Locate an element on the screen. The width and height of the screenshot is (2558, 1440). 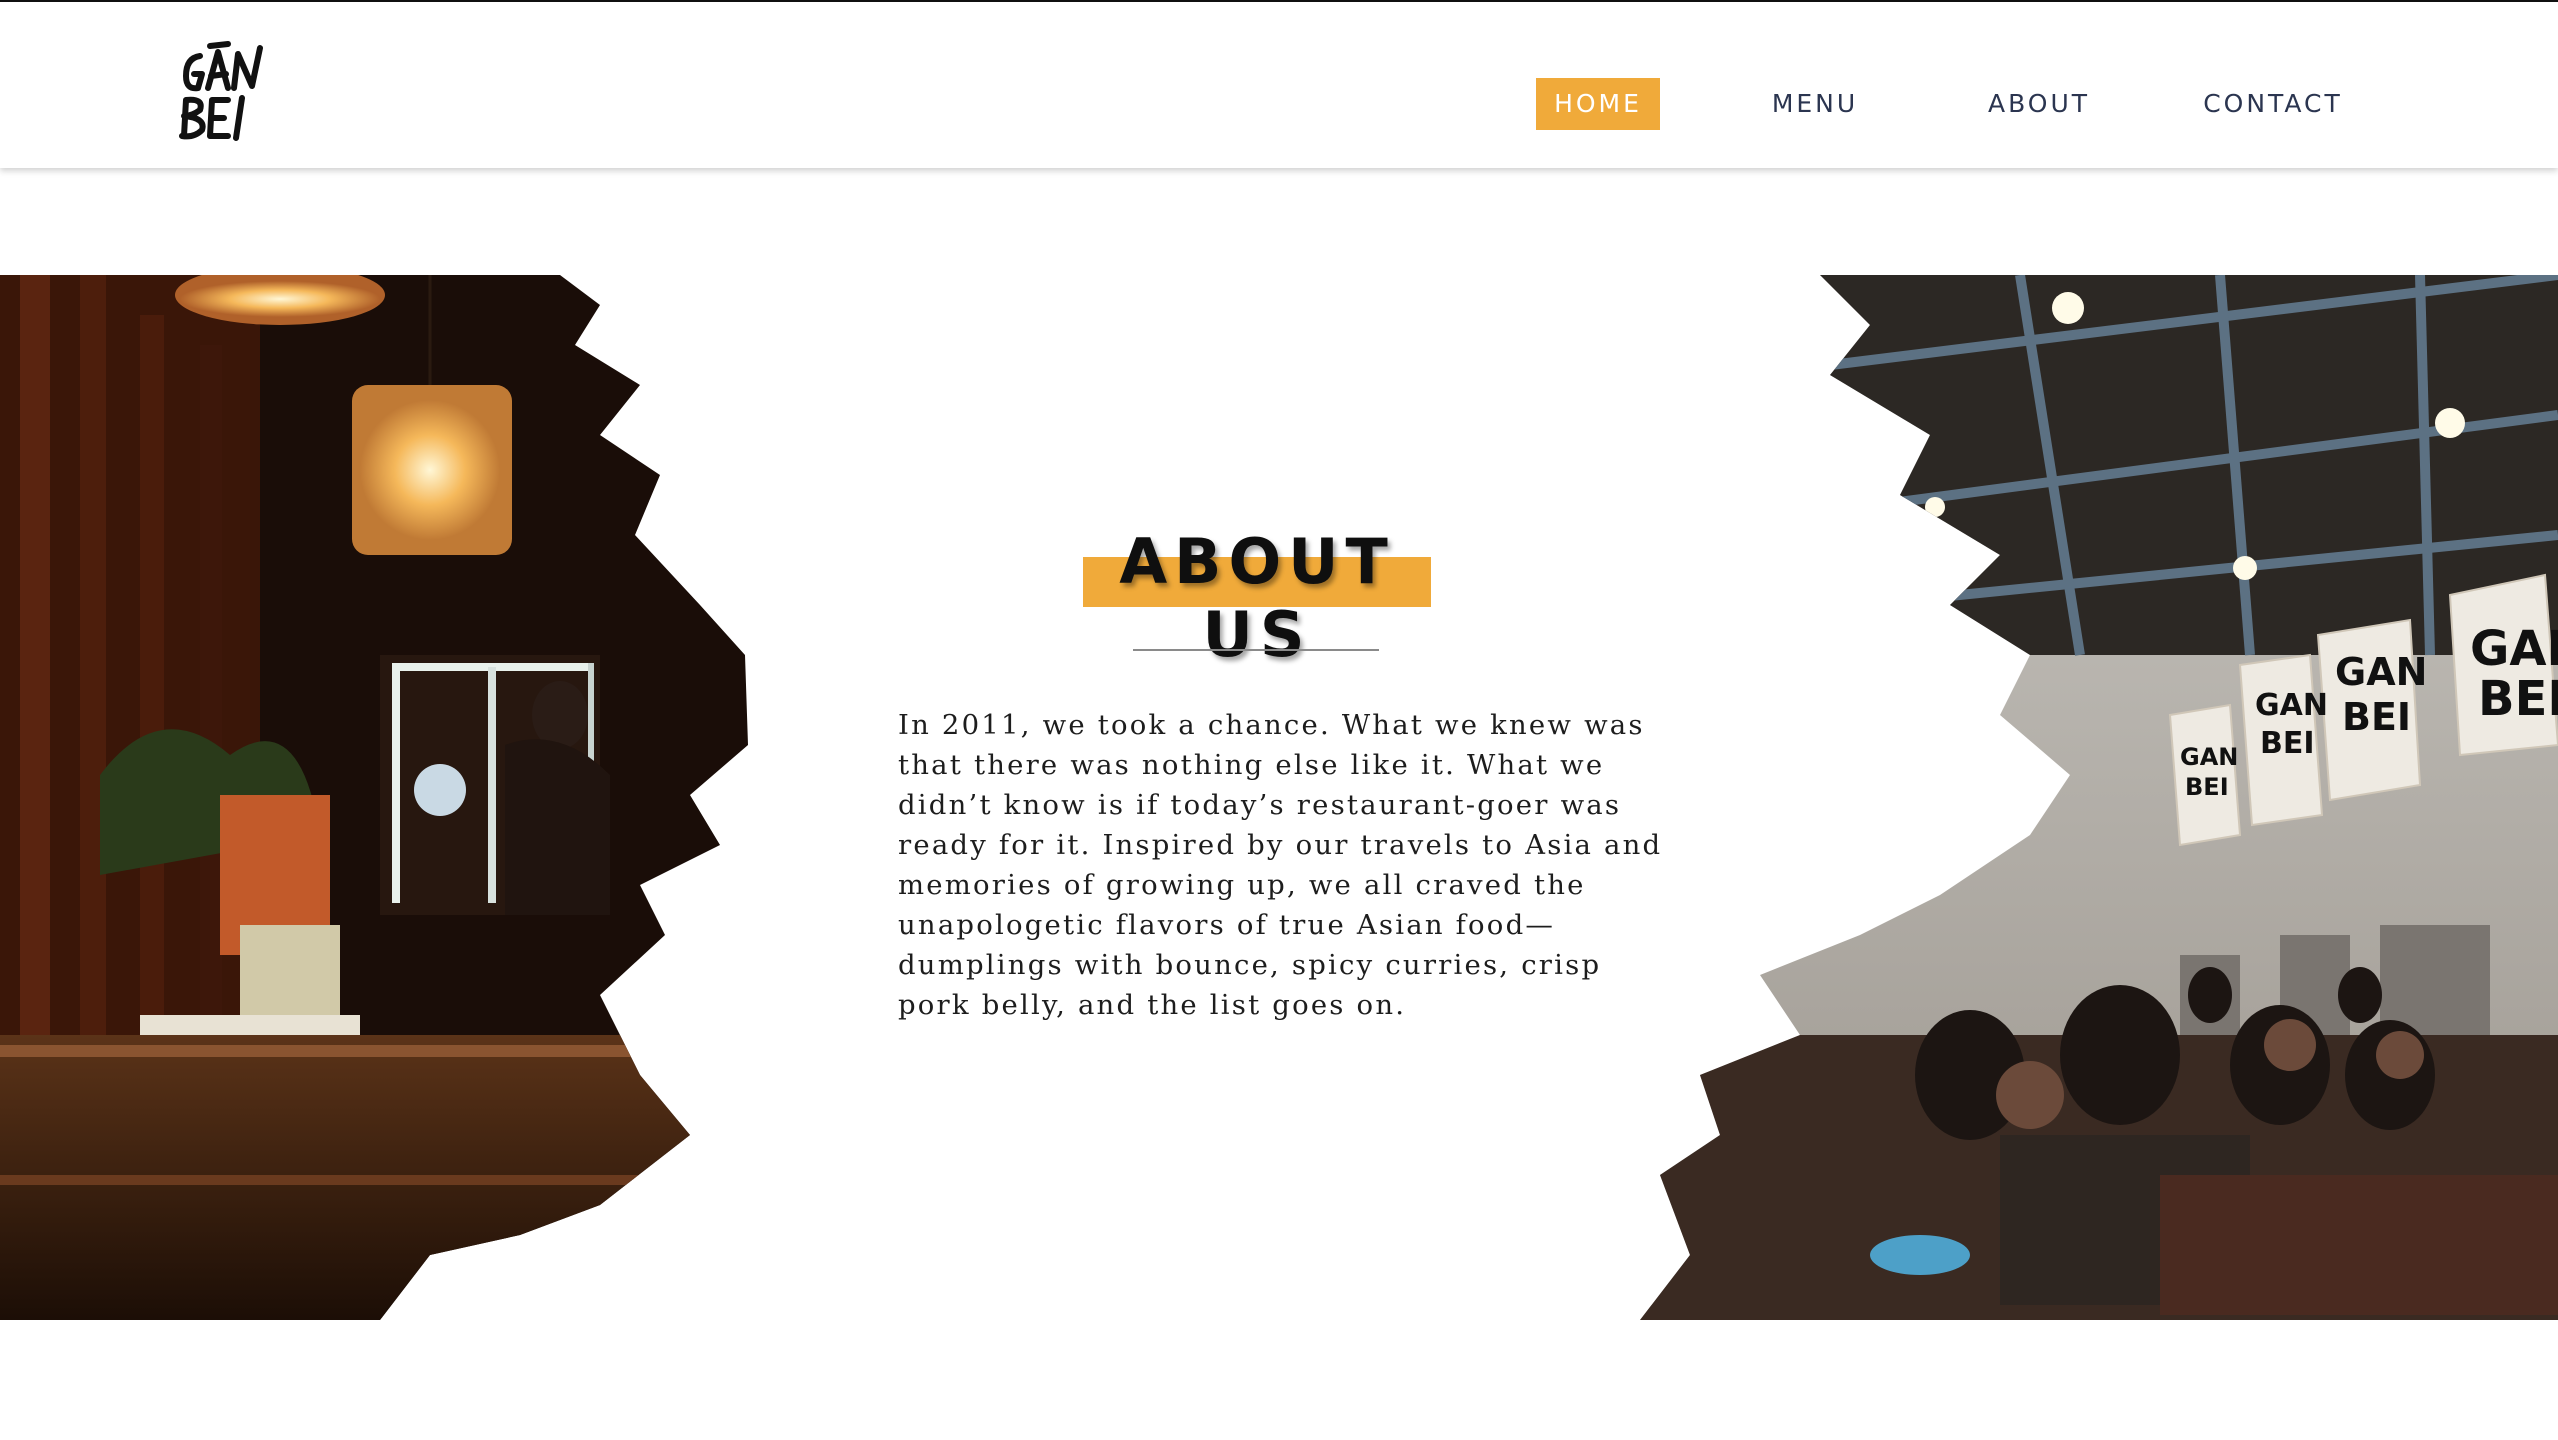
nav-menu: MENU is located at coordinates (1815, 104).